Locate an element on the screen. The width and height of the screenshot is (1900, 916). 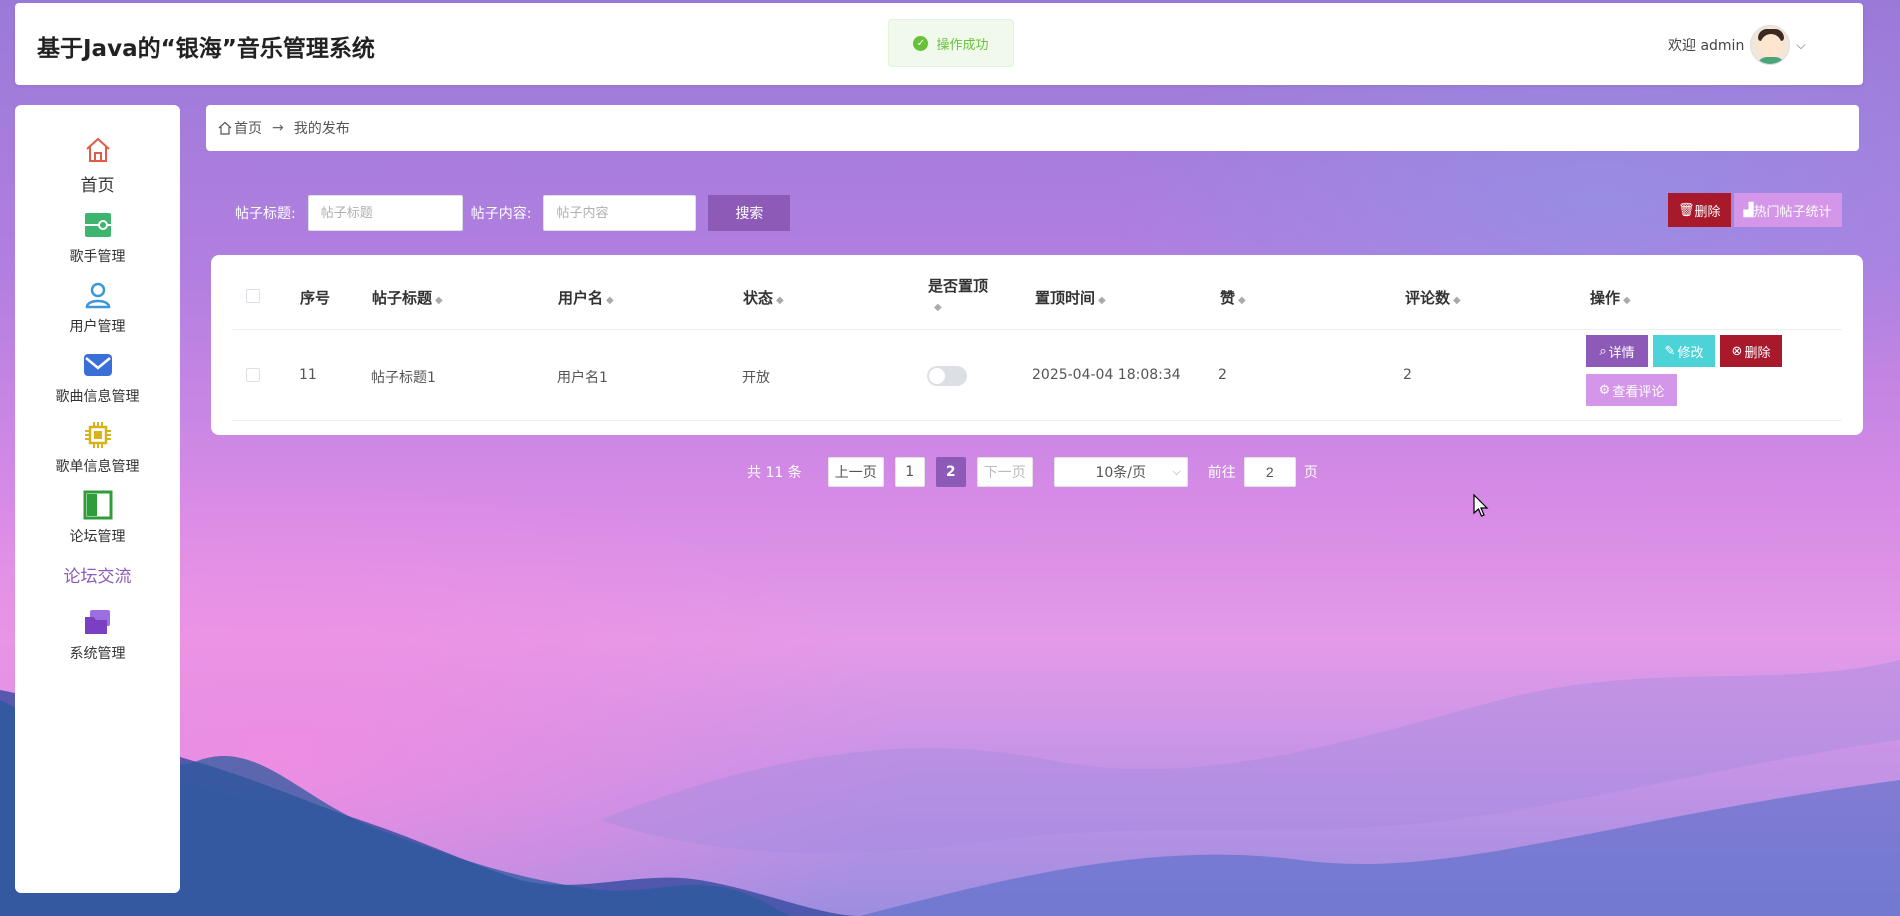
sidebar-item-home: 首页 is located at coordinates (97, 165).